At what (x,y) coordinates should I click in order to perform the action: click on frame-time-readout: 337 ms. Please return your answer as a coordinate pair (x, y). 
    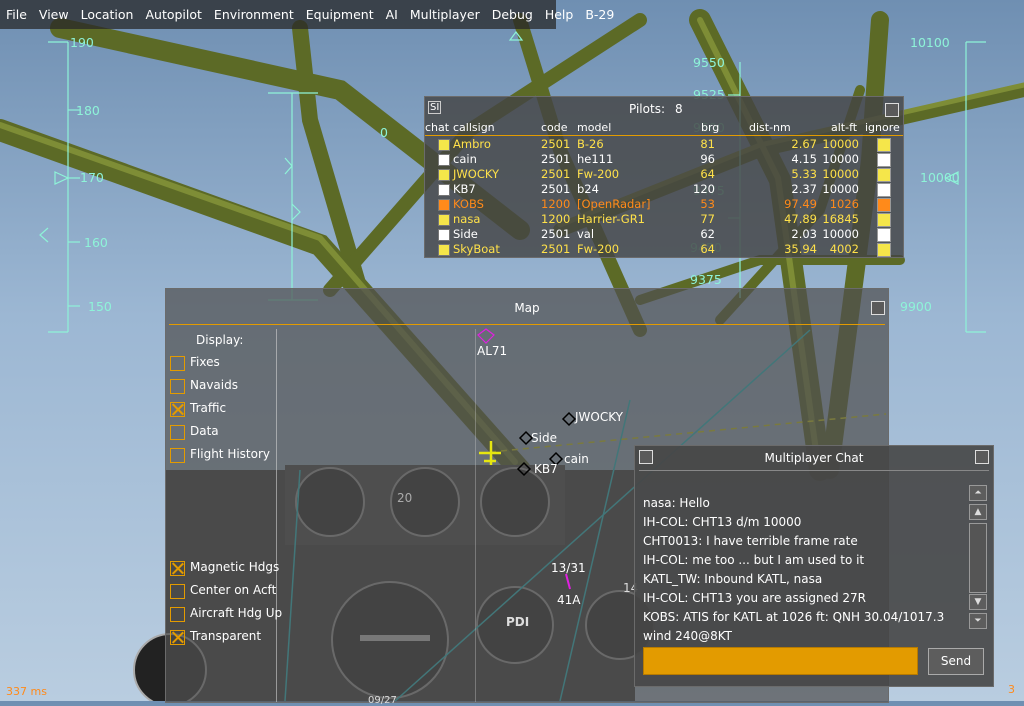
    Looking at the image, I should click on (26, 691).